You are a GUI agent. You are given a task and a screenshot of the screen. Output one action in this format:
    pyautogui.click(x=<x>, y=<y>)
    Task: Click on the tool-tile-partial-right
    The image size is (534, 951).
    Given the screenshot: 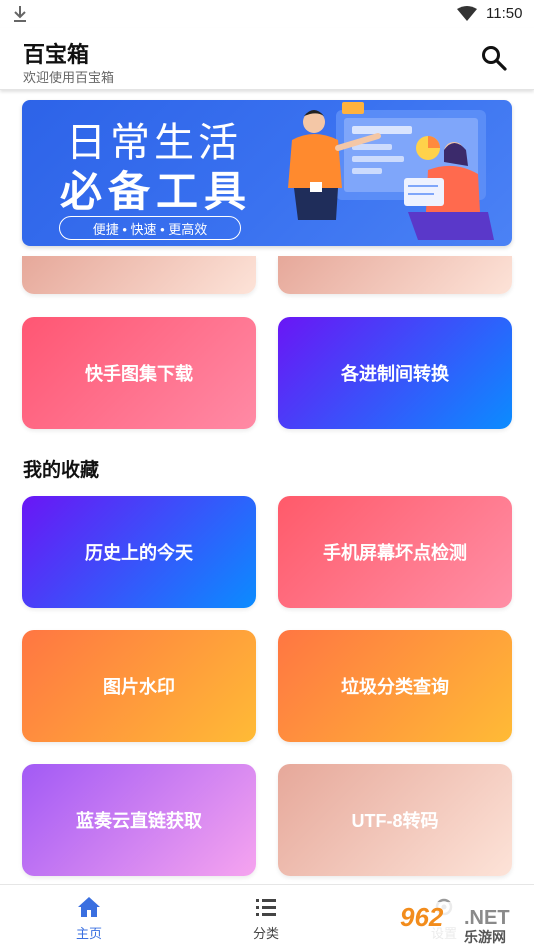 What is the action you would take?
    pyautogui.click(x=395, y=275)
    